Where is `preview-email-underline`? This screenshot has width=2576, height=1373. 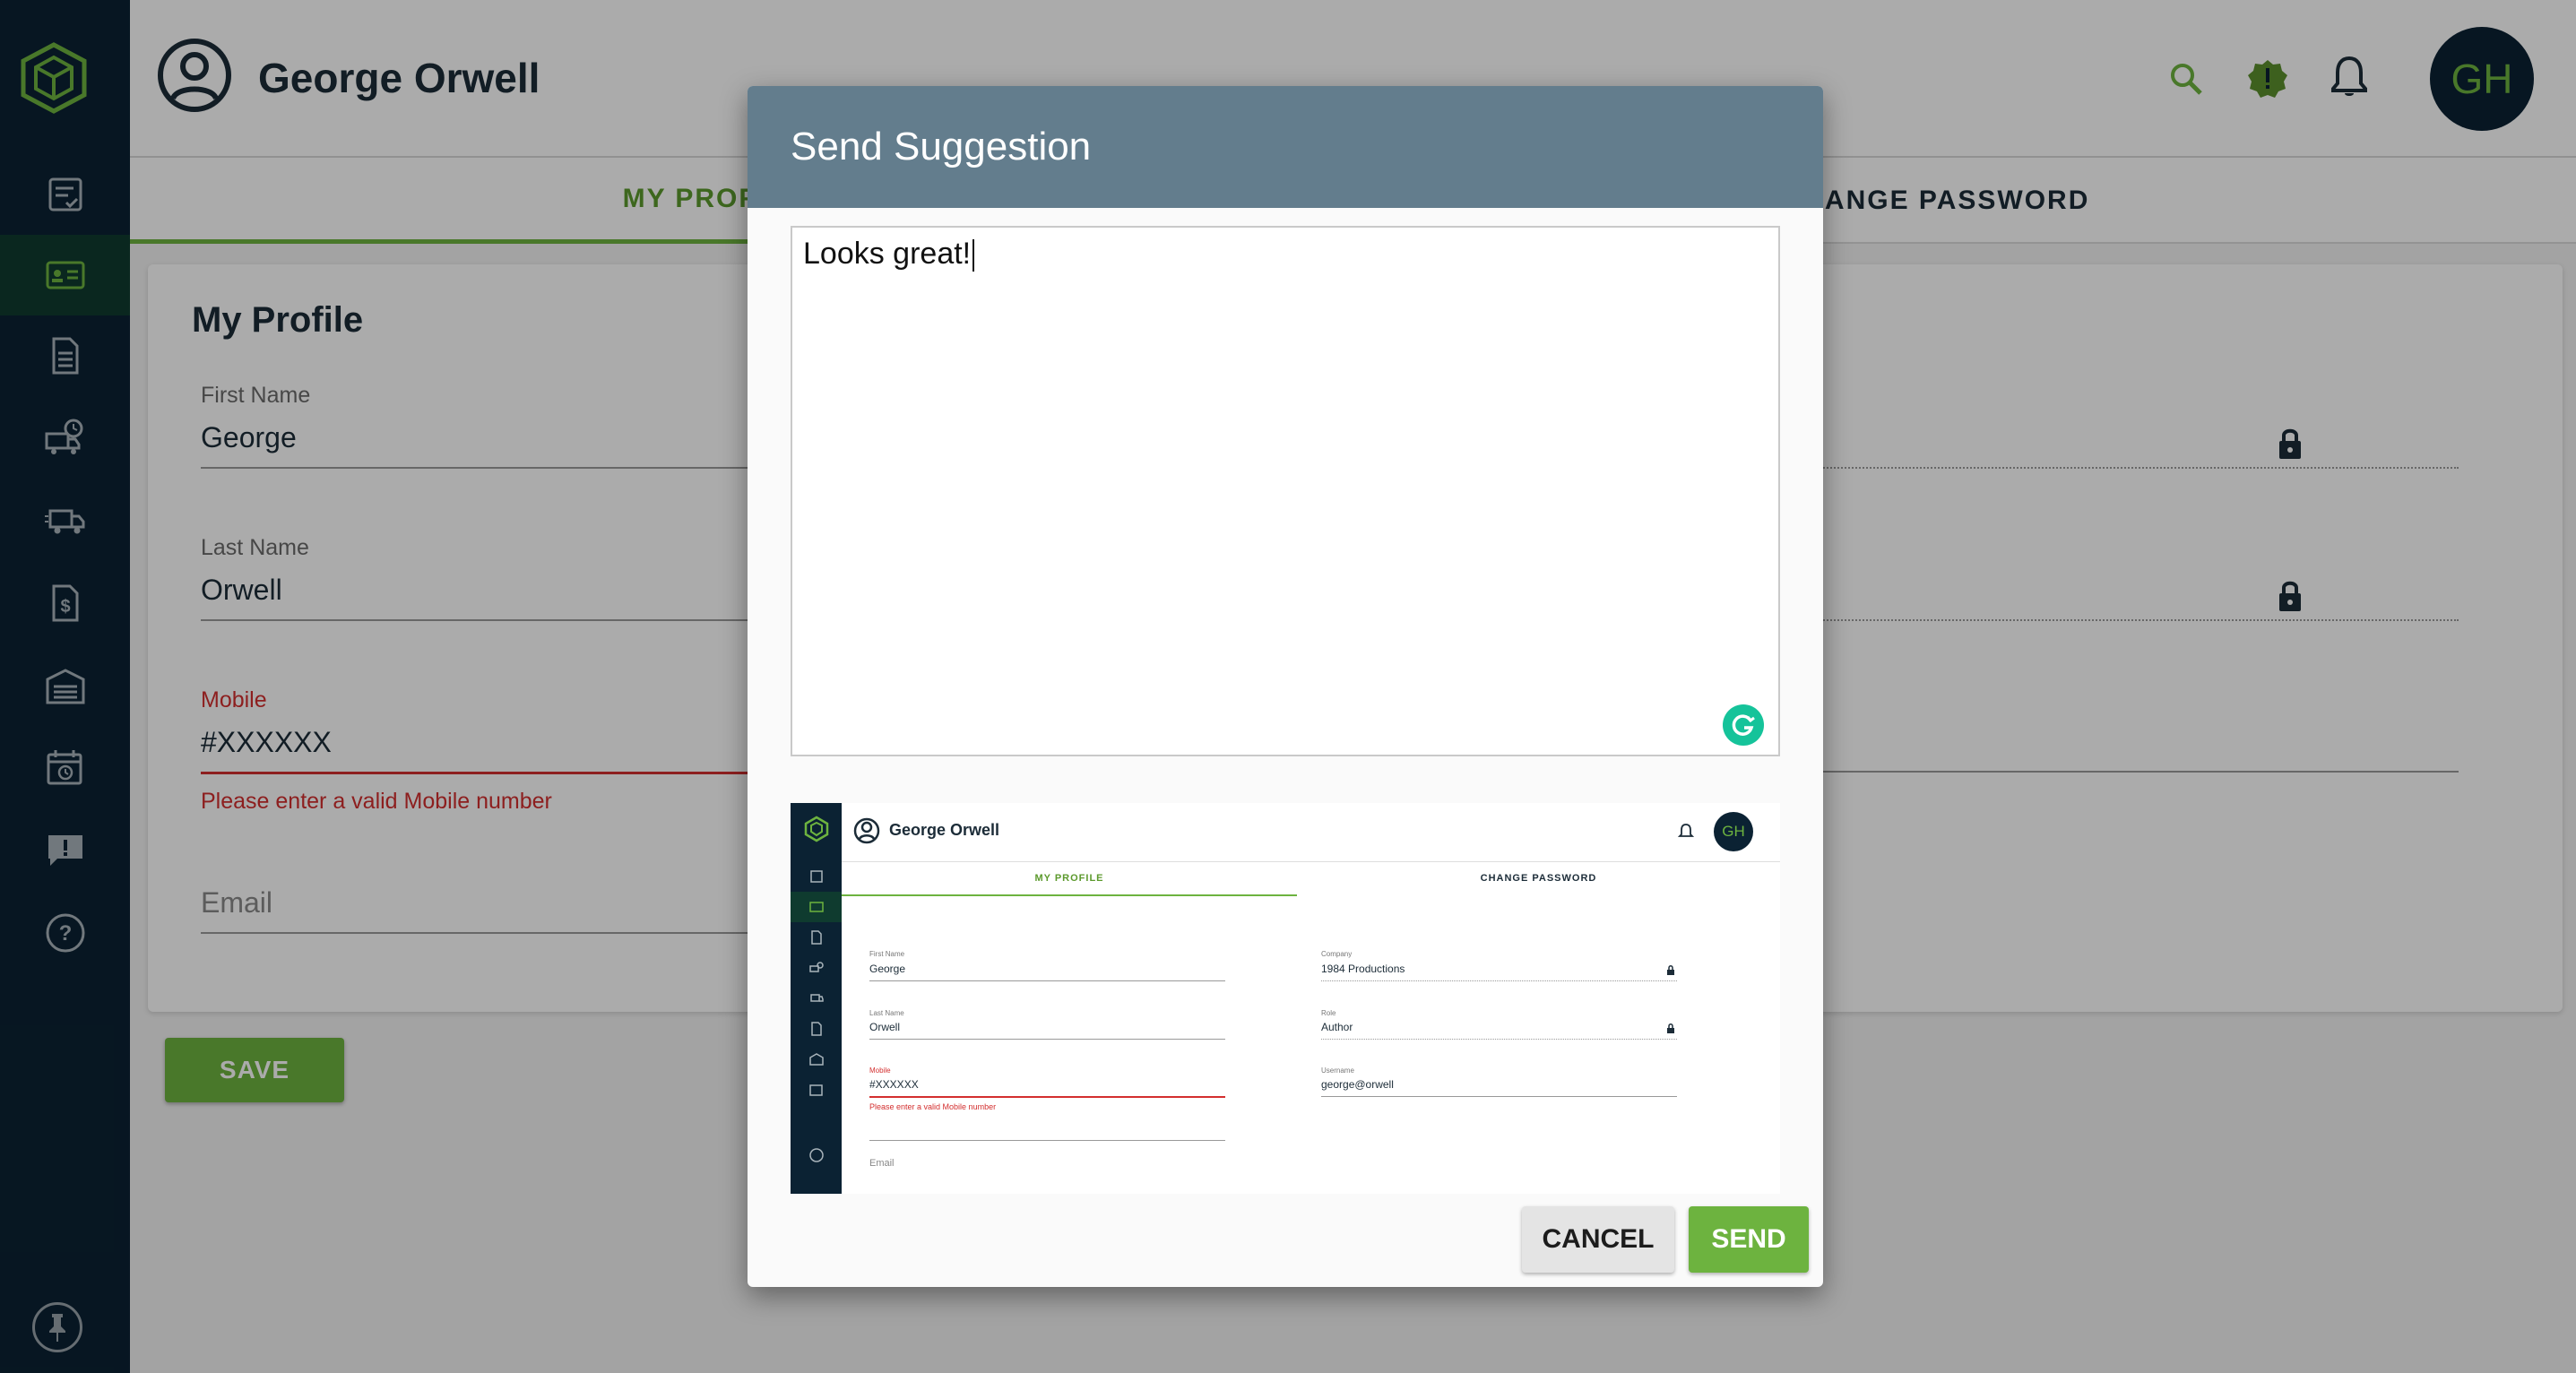 preview-email-underline is located at coordinates (1047, 1140).